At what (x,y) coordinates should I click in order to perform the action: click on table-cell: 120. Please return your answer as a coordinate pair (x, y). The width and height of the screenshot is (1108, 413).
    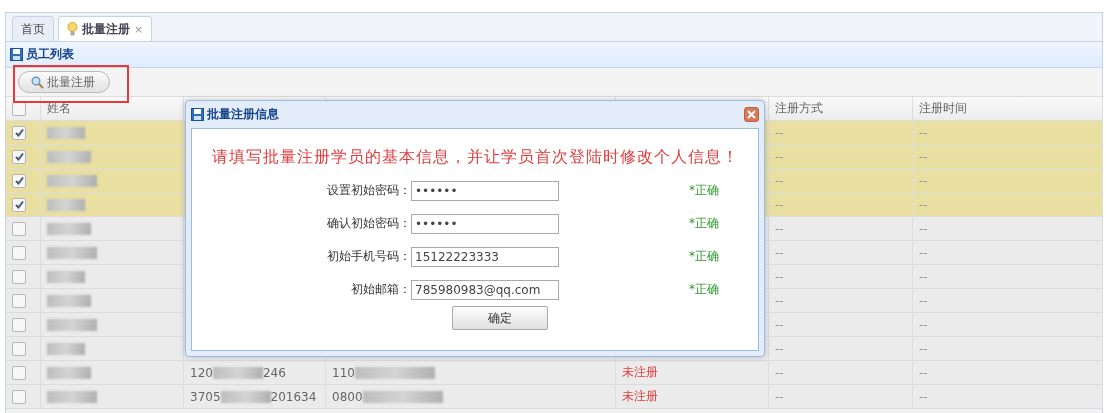
    Looking at the image, I should click on (201, 372).